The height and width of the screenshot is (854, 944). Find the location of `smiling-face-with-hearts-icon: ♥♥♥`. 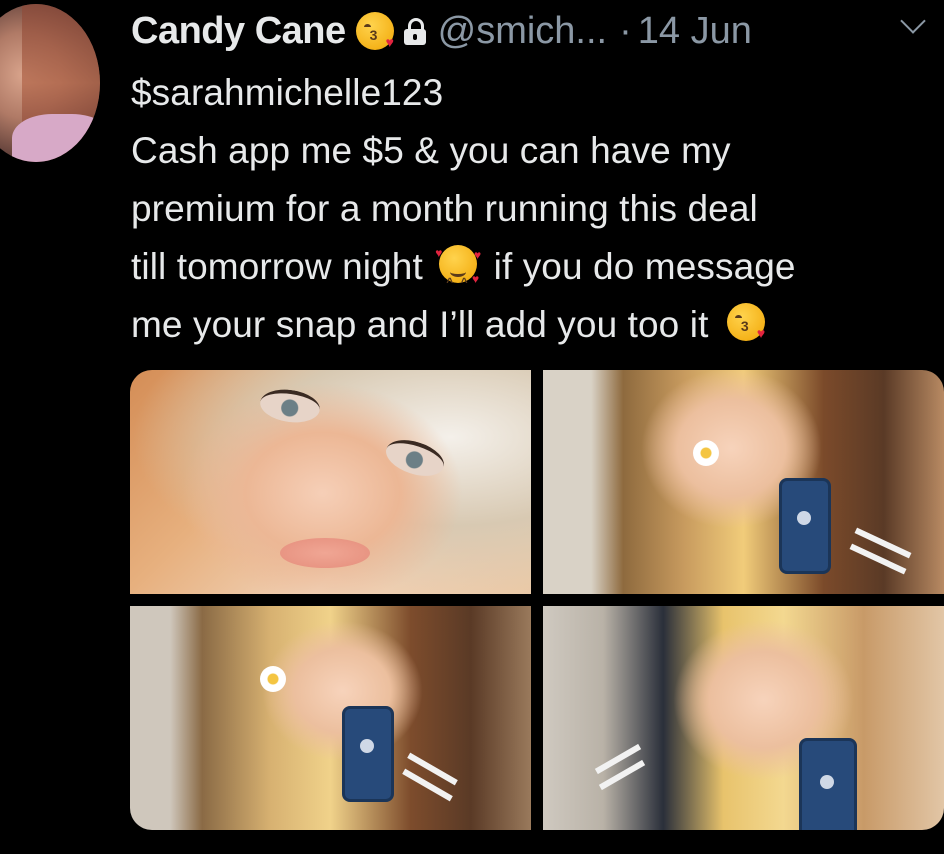

smiling-face-with-hearts-icon: ♥♥♥ is located at coordinates (458, 278).